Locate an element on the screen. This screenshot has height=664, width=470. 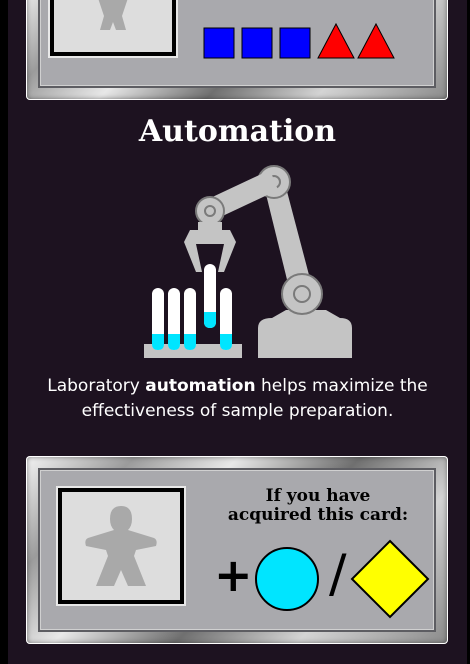
reward-heading-line2: acquired this card: is located at coordinates (318, 515).